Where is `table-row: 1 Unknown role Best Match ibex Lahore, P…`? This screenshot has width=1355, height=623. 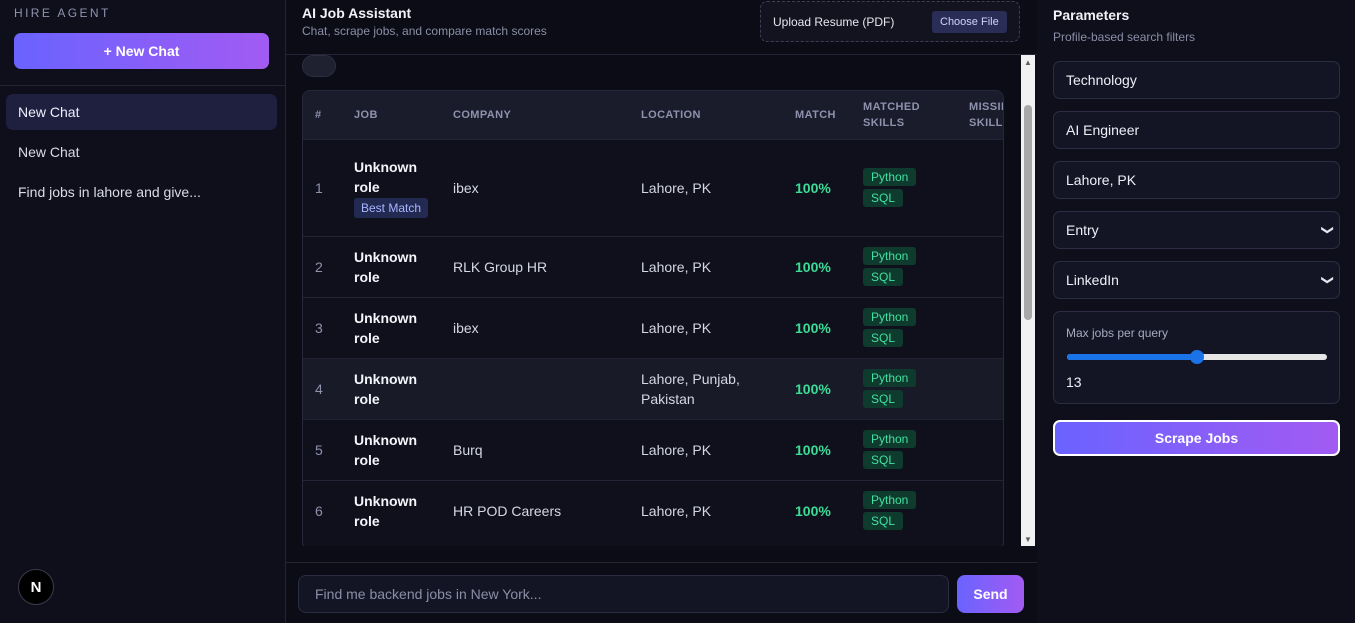 table-row: 1 Unknown role Best Match ibex Lahore, P… is located at coordinates (653, 187).